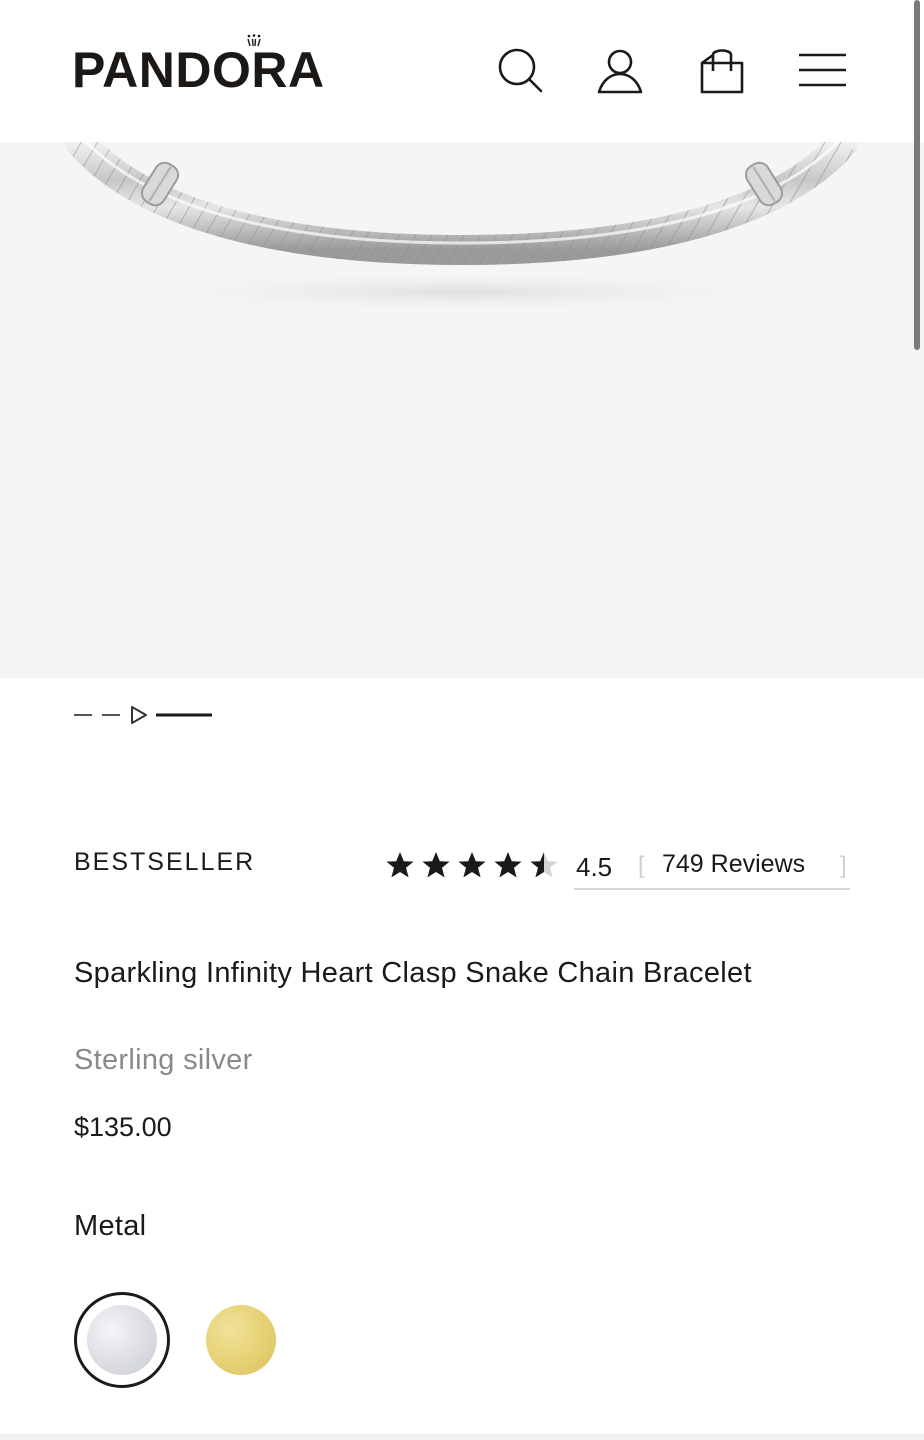 This screenshot has width=924, height=1440. What do you see at coordinates (165, 862) in the screenshot?
I see `bestseller-badge: BESTSELLER` at bounding box center [165, 862].